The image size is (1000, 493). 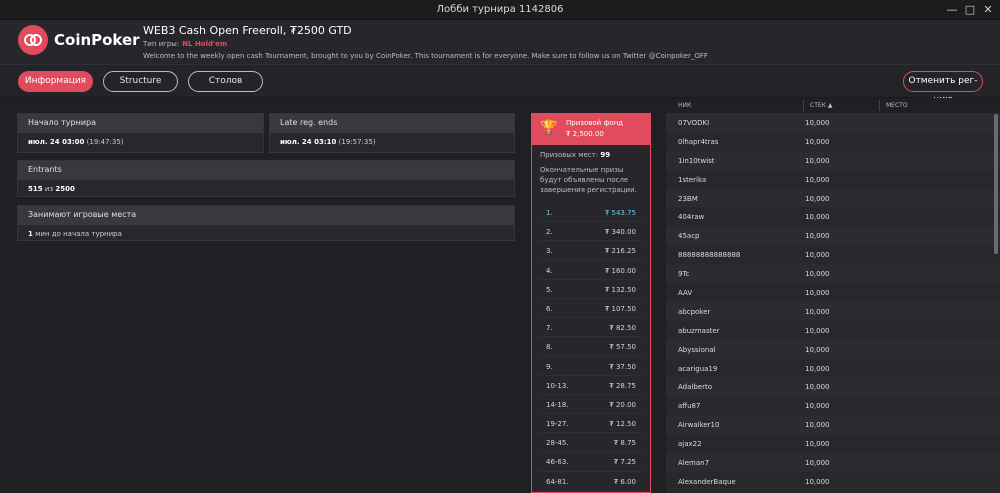 What do you see at coordinates (695, 387) in the screenshot?
I see `player-nick: Adalberto` at bounding box center [695, 387].